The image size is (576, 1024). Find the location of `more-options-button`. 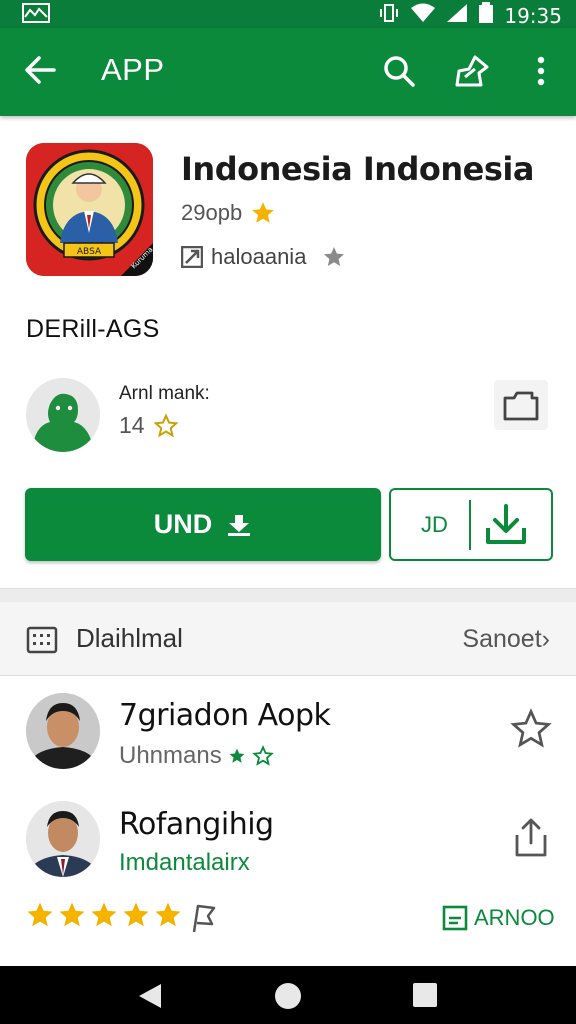

more-options-button is located at coordinates (541, 71).